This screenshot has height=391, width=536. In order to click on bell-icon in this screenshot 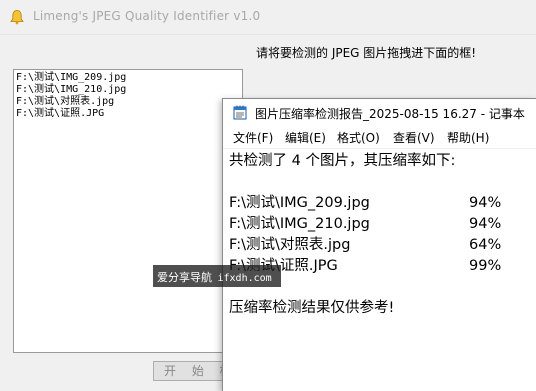, I will do `click(17, 17)`.